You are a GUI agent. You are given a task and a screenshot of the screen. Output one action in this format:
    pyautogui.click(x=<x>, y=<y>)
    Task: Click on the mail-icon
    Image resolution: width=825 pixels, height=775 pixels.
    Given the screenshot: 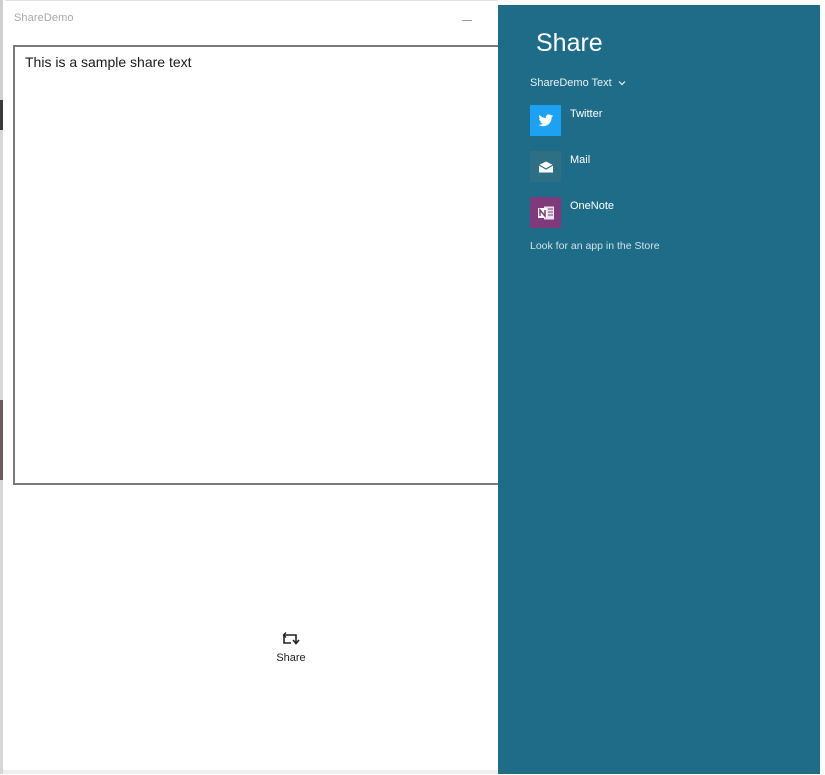 What is the action you would take?
    pyautogui.click(x=545, y=166)
    